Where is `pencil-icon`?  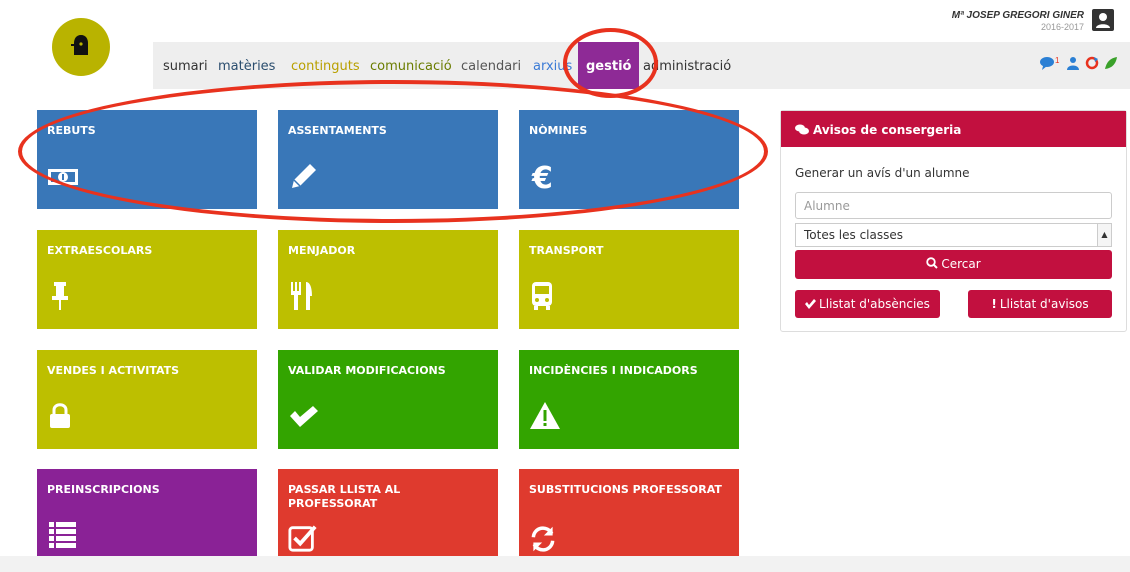 pencil-icon is located at coordinates (304, 176).